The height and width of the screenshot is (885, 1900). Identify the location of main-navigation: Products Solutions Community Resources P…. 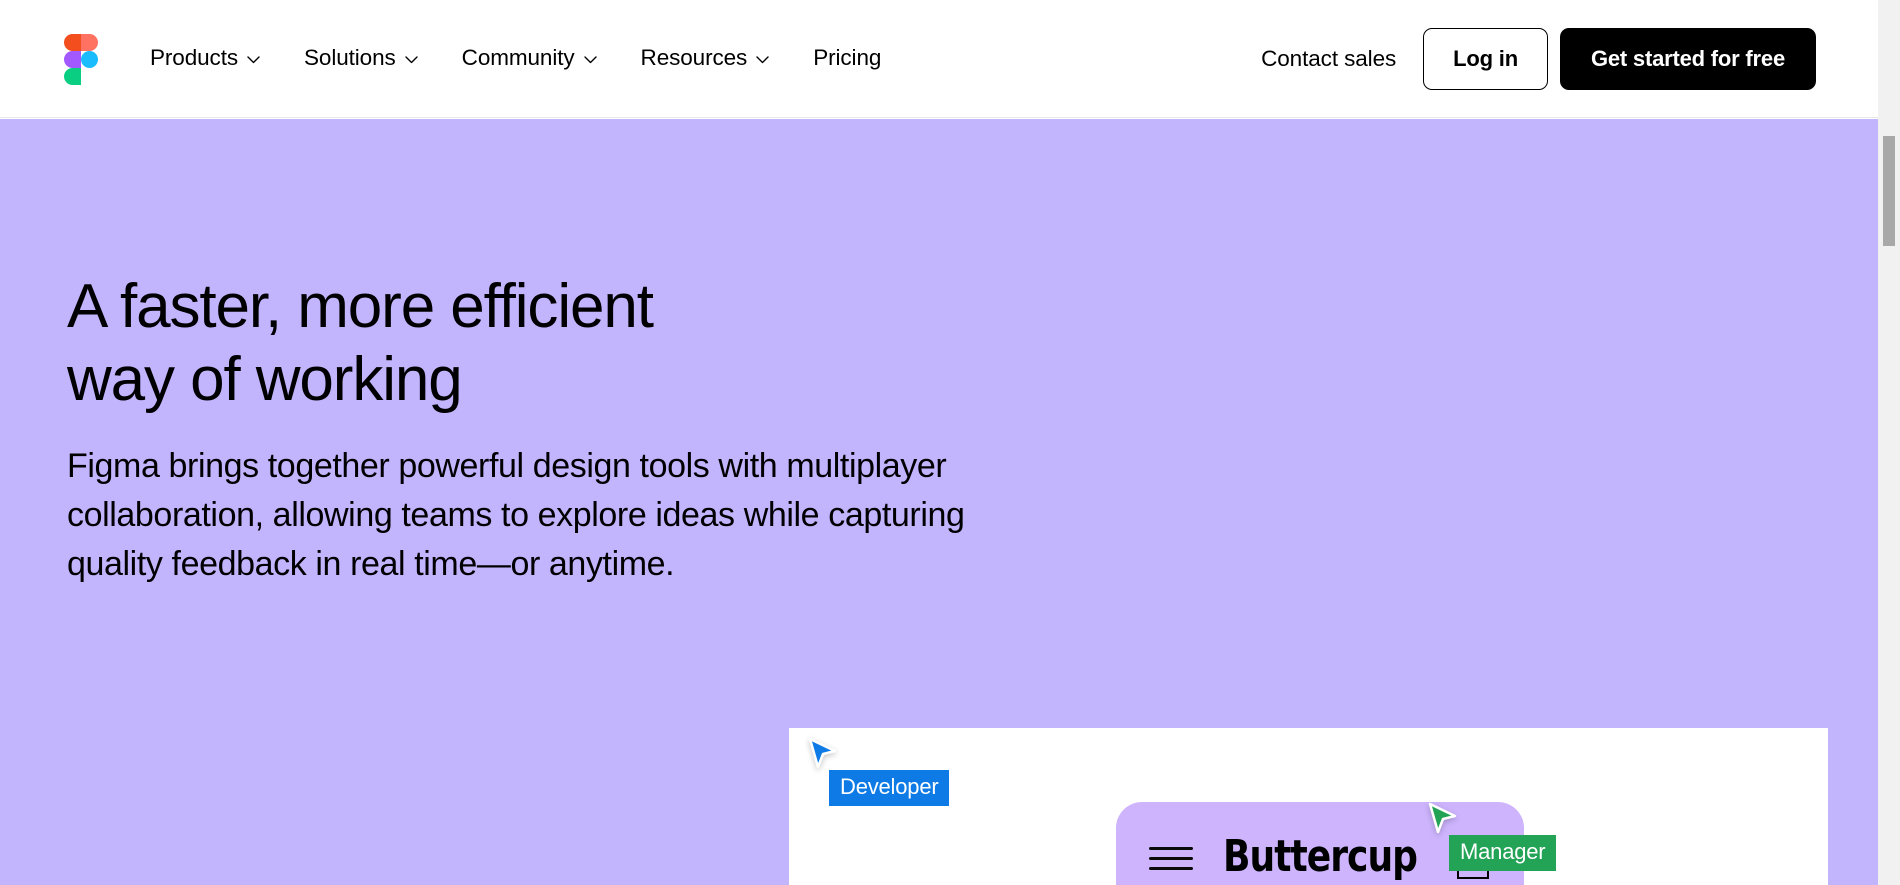
(515, 58).